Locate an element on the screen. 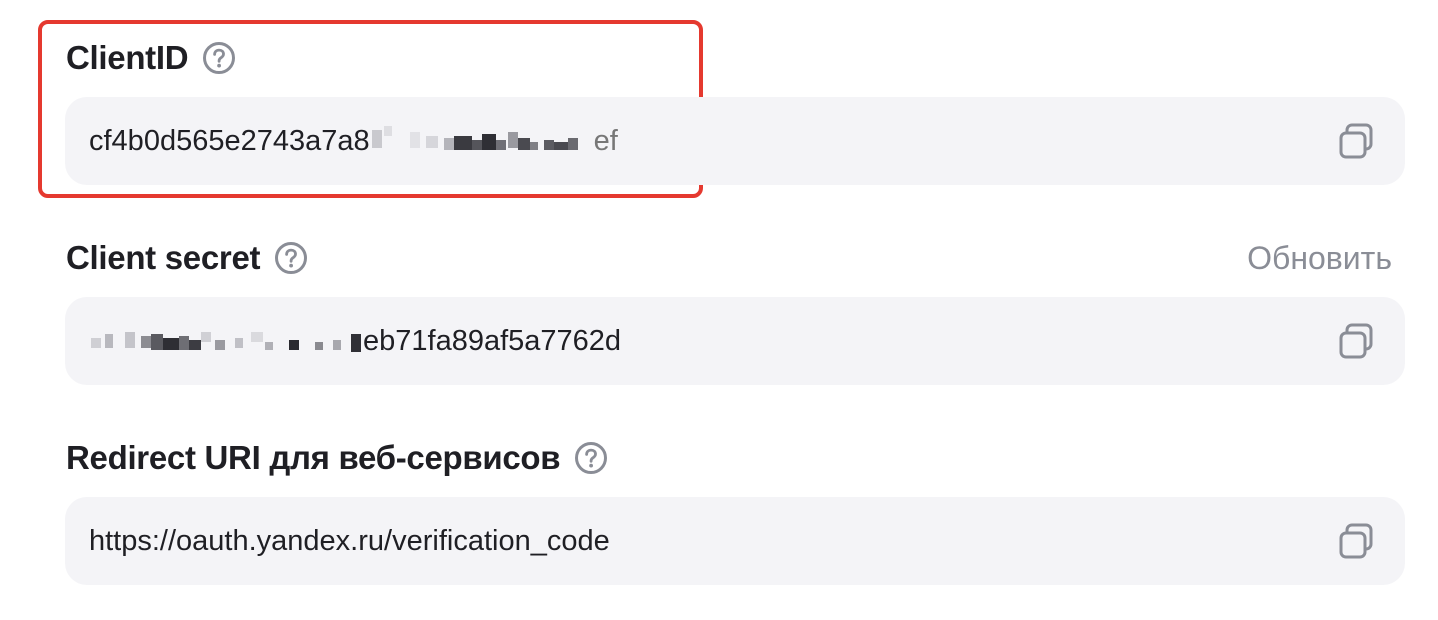 Image resolution: width=1438 pixels, height=620 pixels. client-secret-label-row: Client secret is located at coordinates (187, 258).